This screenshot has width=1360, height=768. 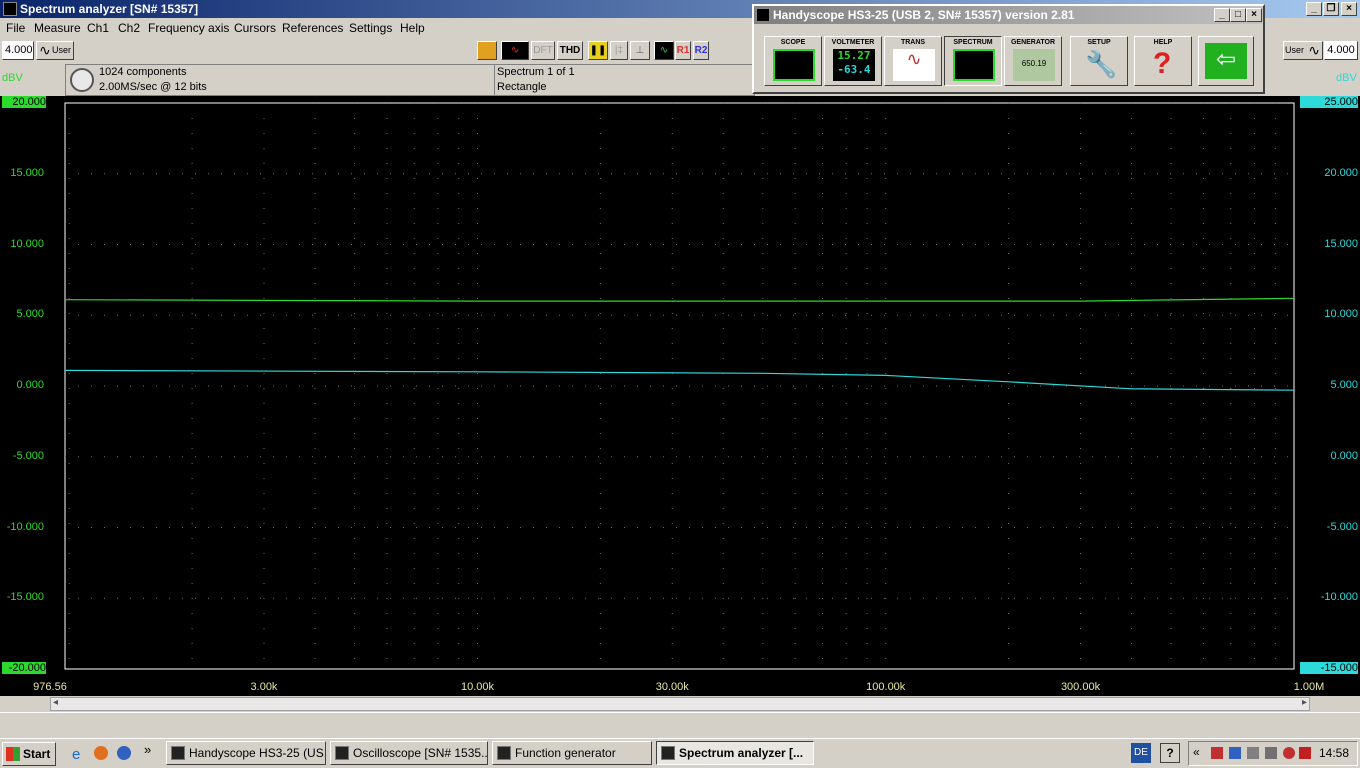 I want to click on thd-button: THD, so click(x=570, y=50).